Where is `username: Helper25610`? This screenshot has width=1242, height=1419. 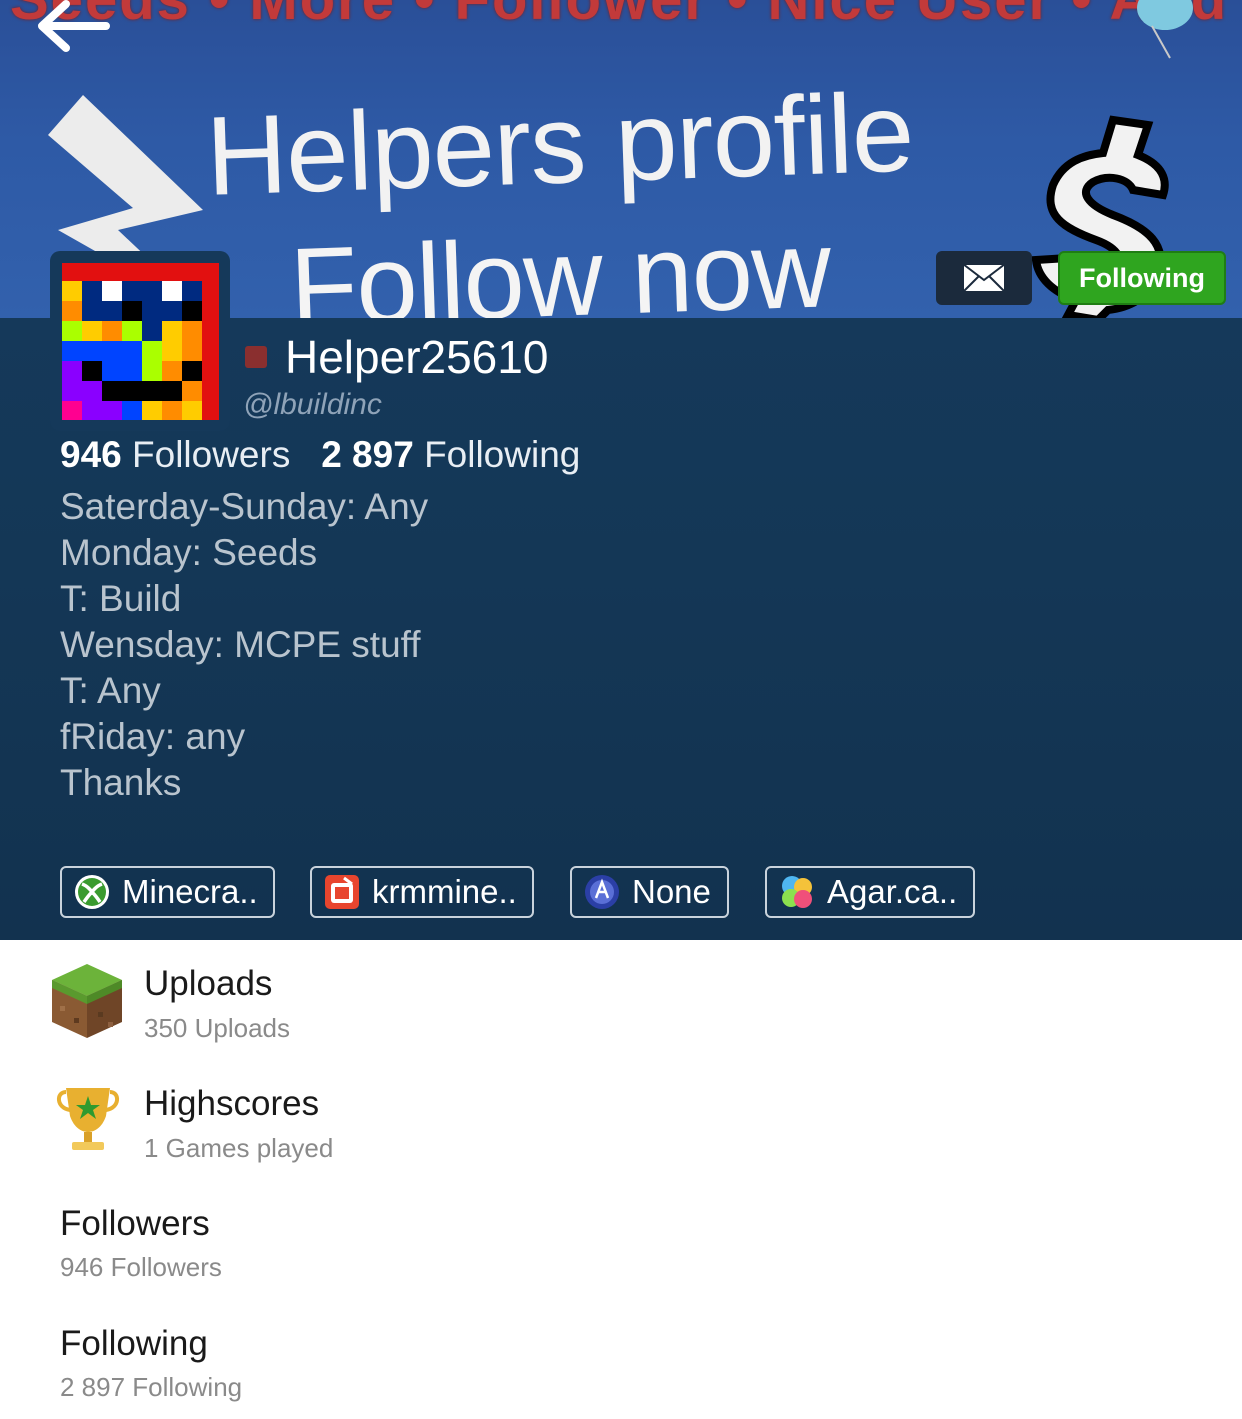
username: Helper25610 is located at coordinates (417, 357).